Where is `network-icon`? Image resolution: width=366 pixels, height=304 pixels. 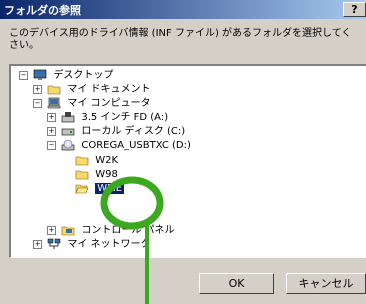 network-icon is located at coordinates (54, 244).